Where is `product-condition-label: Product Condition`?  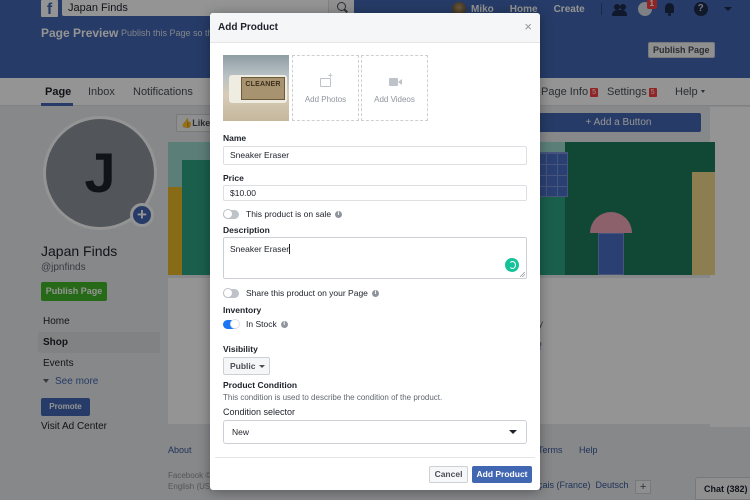
product-condition-label: Product Condition is located at coordinates (260, 385).